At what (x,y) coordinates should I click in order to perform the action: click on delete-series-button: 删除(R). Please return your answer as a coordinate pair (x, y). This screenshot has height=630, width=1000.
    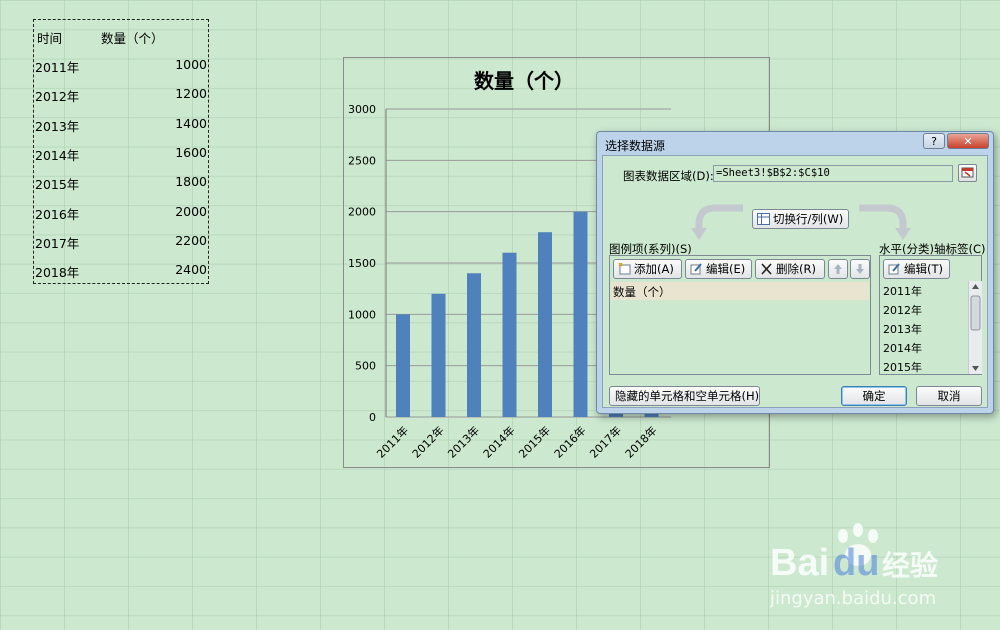
    Looking at the image, I should click on (790, 269).